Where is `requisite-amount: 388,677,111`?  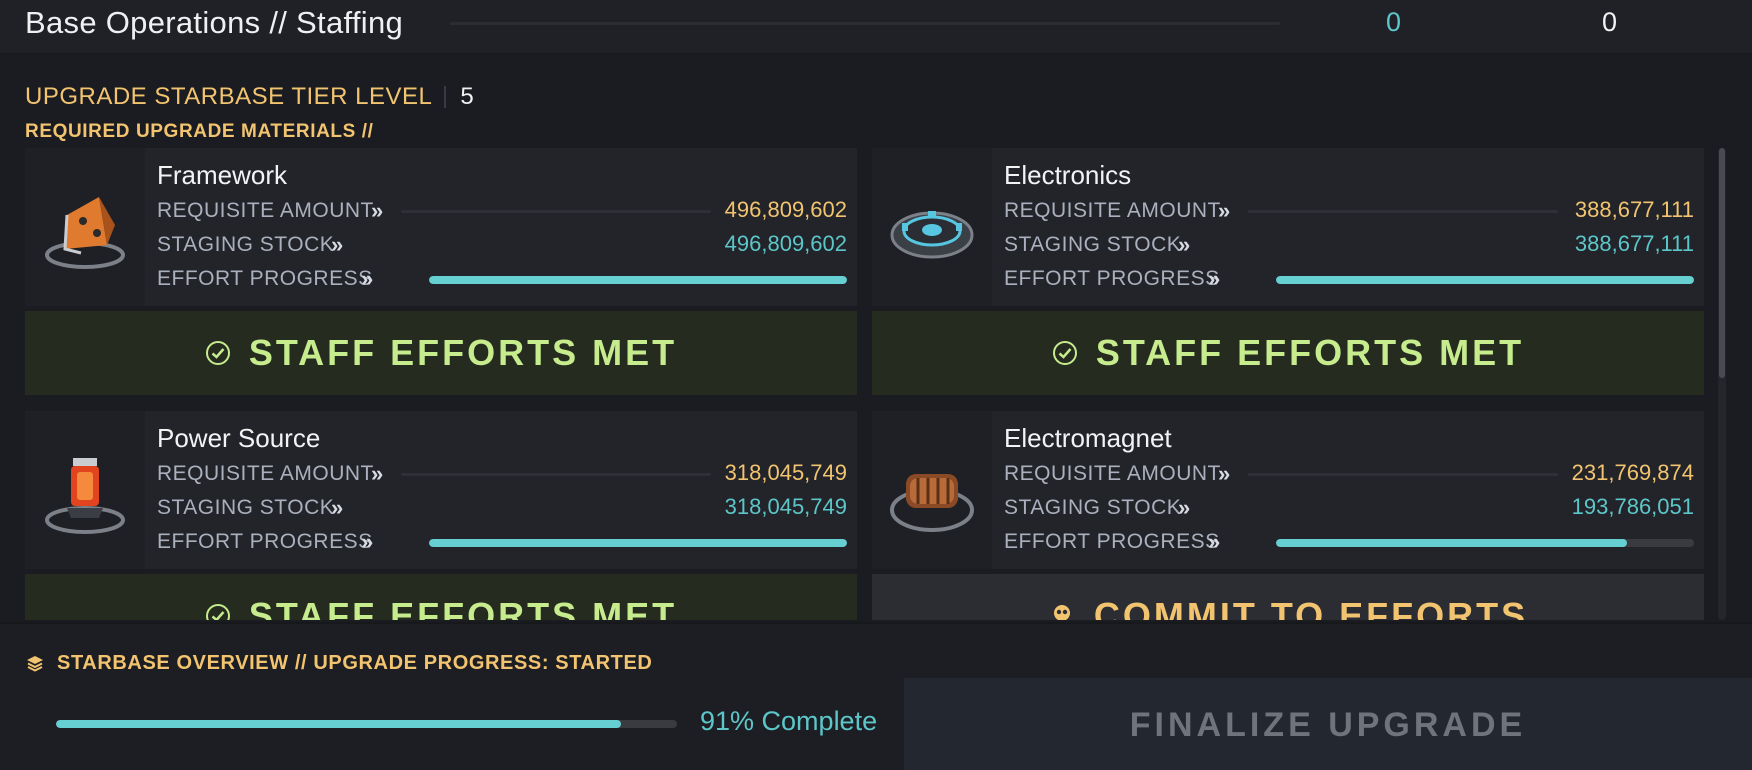 requisite-amount: 388,677,111 is located at coordinates (1634, 209).